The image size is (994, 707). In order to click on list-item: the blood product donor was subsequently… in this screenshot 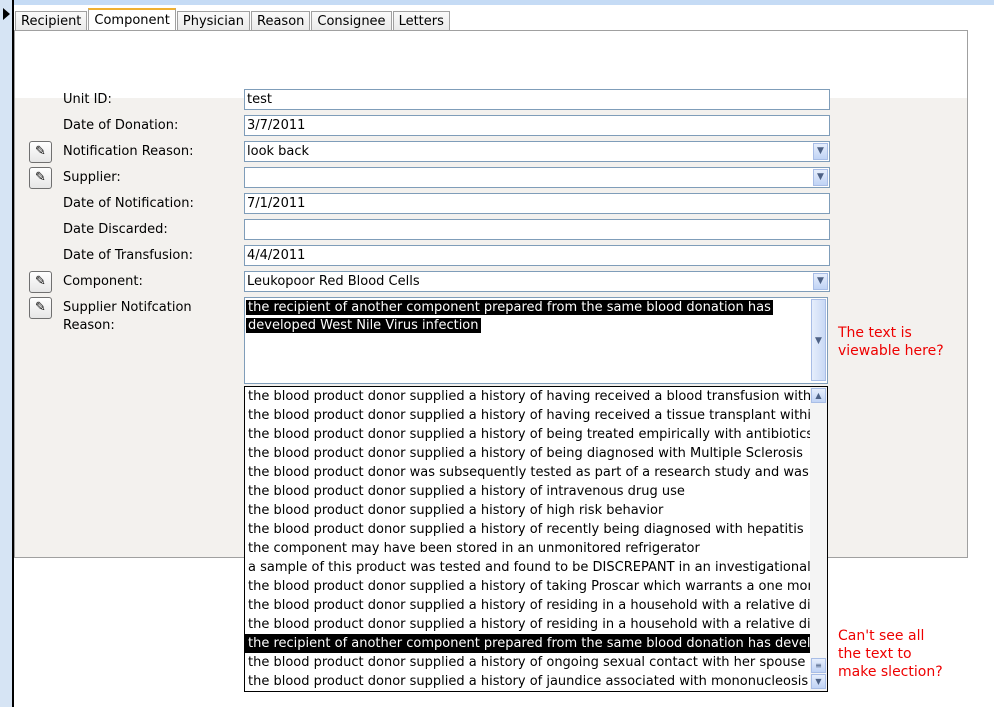, I will do `click(527, 472)`.